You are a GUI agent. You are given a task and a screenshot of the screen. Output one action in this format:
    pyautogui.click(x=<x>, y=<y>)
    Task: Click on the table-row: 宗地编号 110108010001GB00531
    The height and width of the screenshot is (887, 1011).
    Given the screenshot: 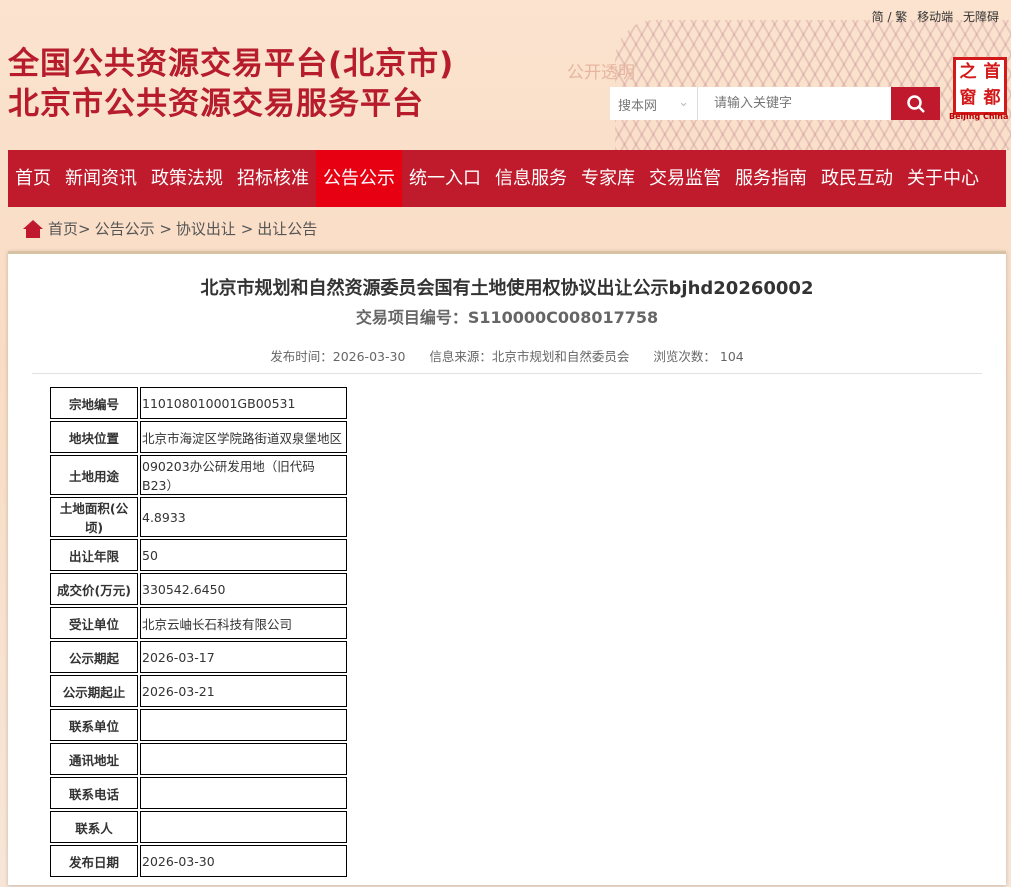 What is the action you would take?
    pyautogui.click(x=198, y=403)
    